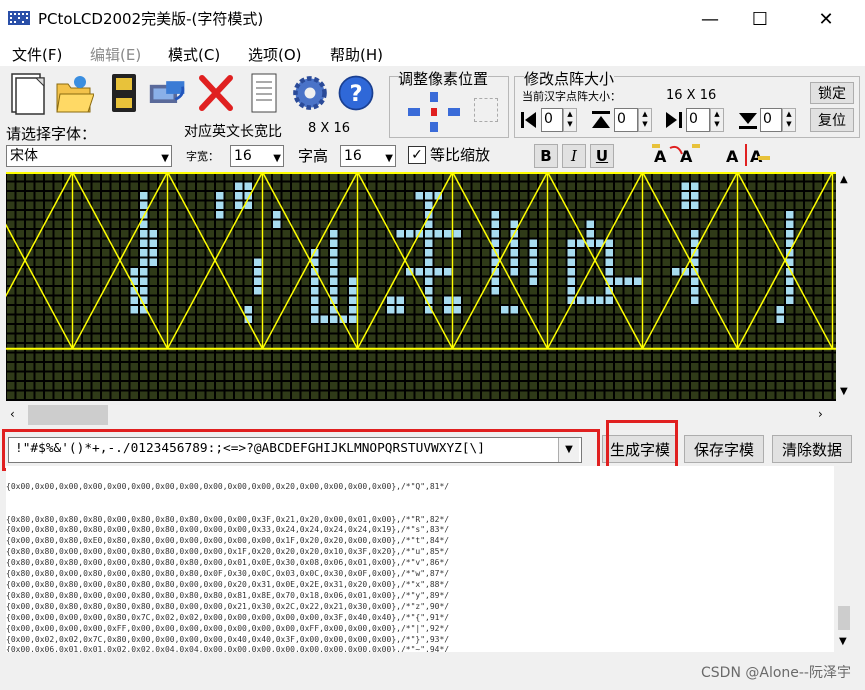 The image size is (865, 690). Describe the element at coordinates (645, 120) in the screenshot. I see `spin-top-arrows: ▲ ▼` at that location.